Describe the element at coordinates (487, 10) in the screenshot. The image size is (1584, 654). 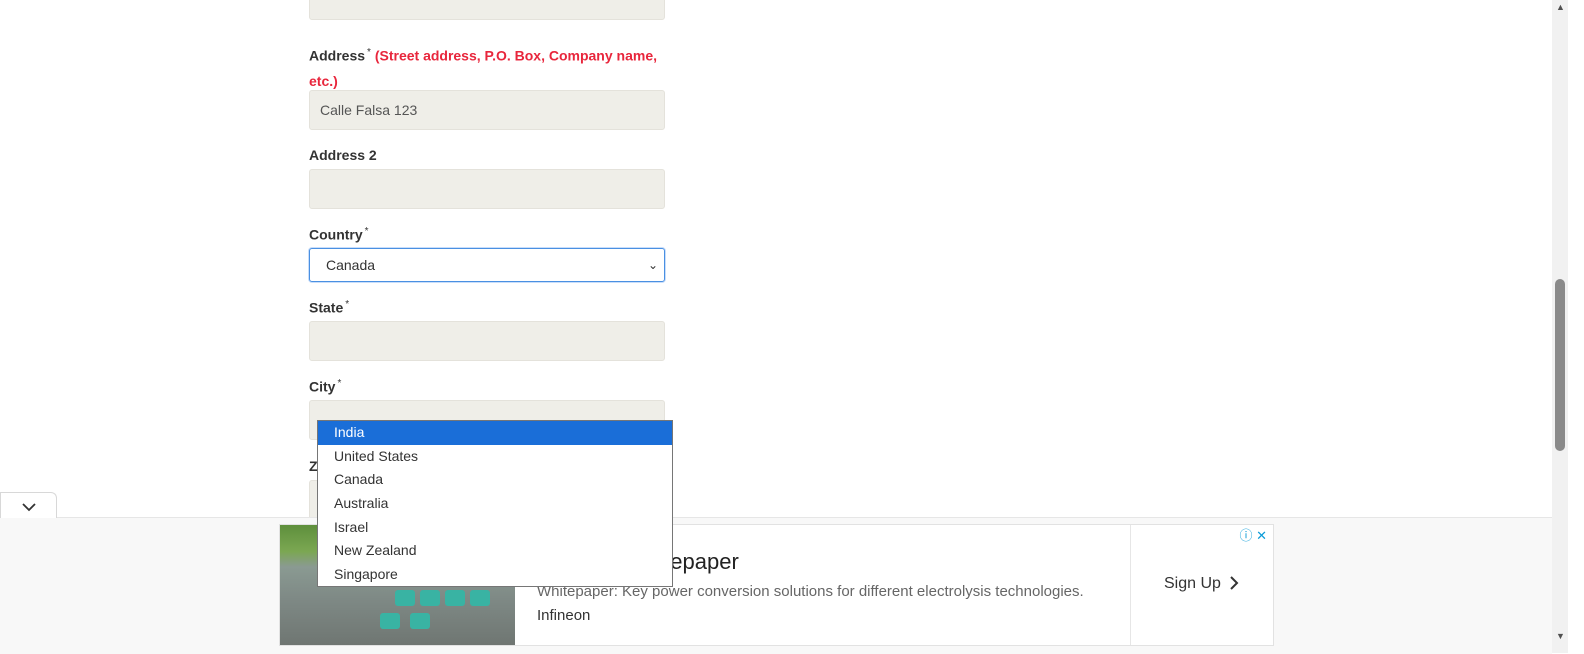
I see `previous-field` at that location.